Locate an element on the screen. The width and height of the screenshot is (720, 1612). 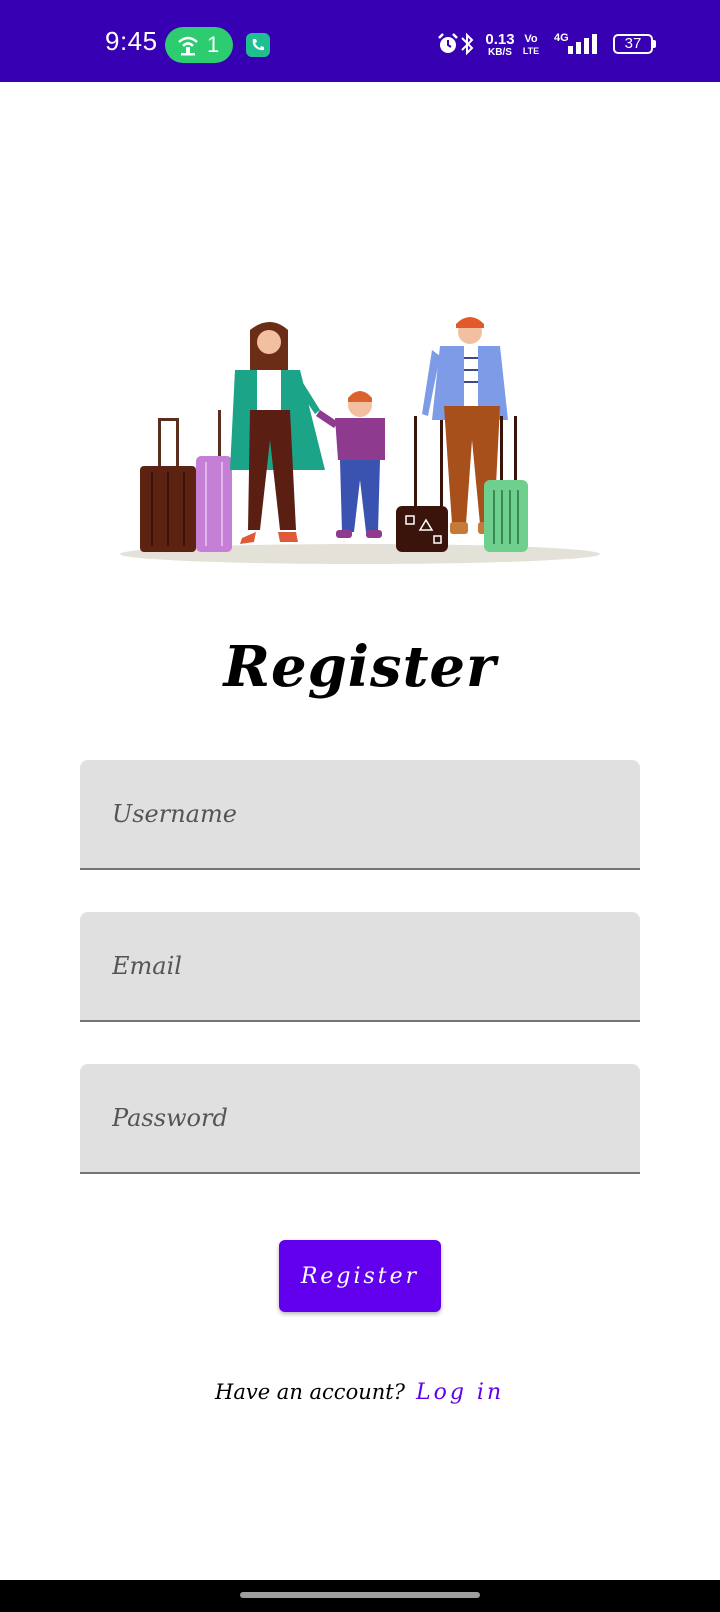
call-icon is located at coordinates (258, 45).